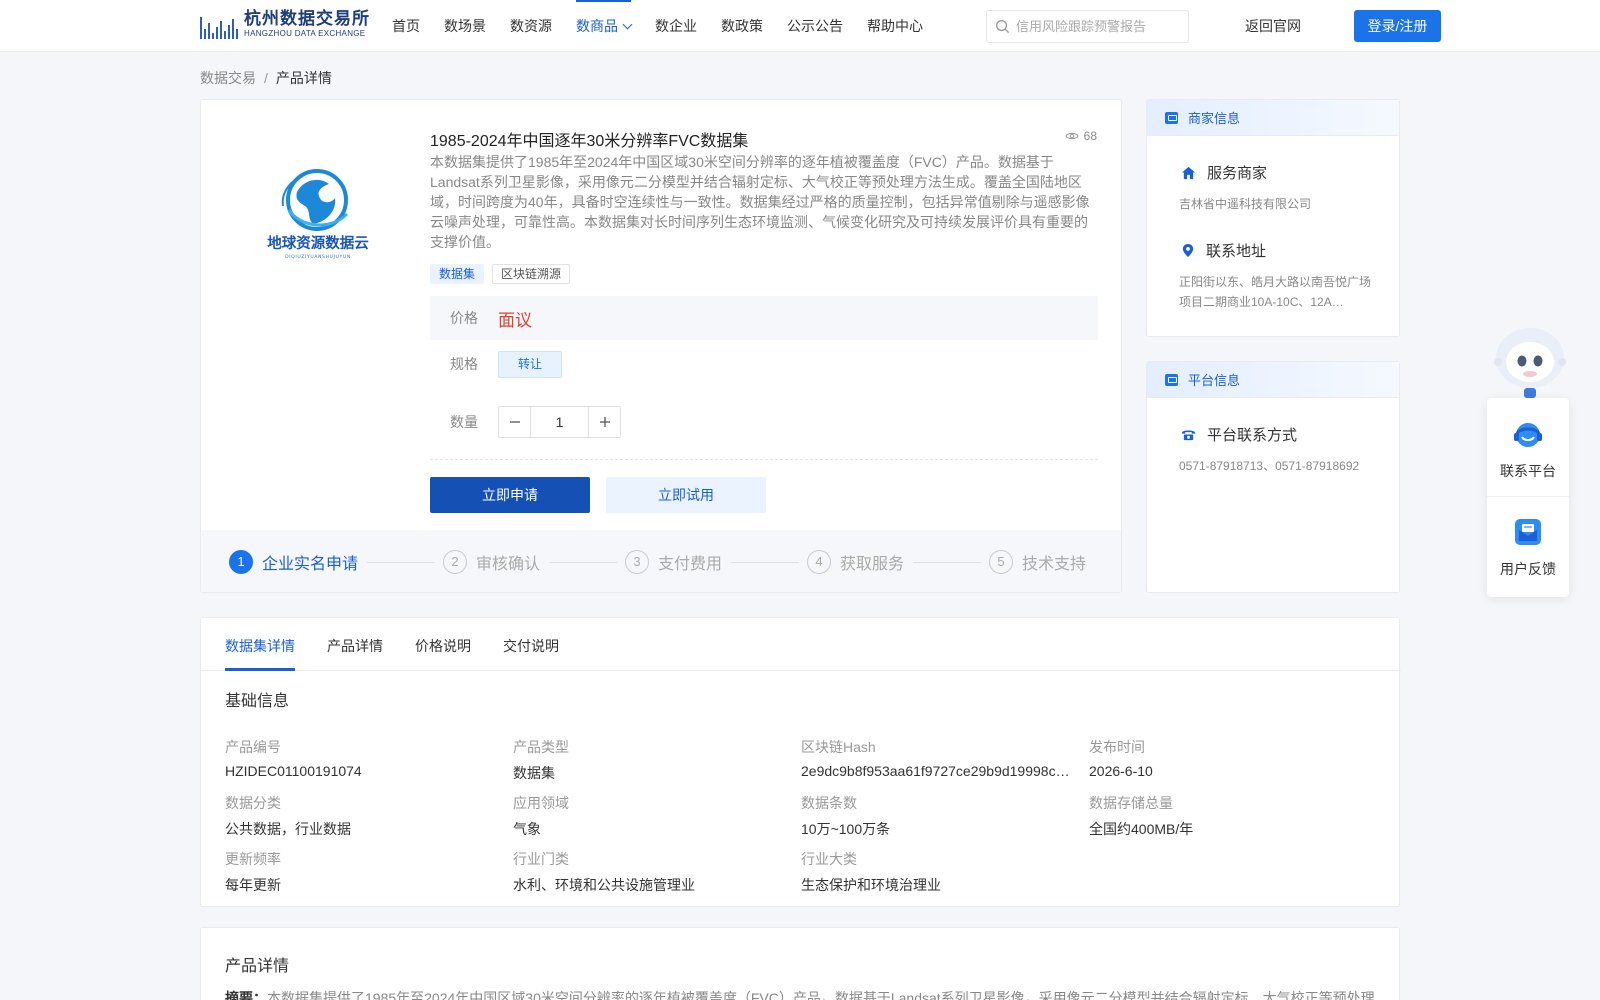 This screenshot has width=1600, height=1000. I want to click on contact-platform-label: 联系平台, so click(1528, 471).